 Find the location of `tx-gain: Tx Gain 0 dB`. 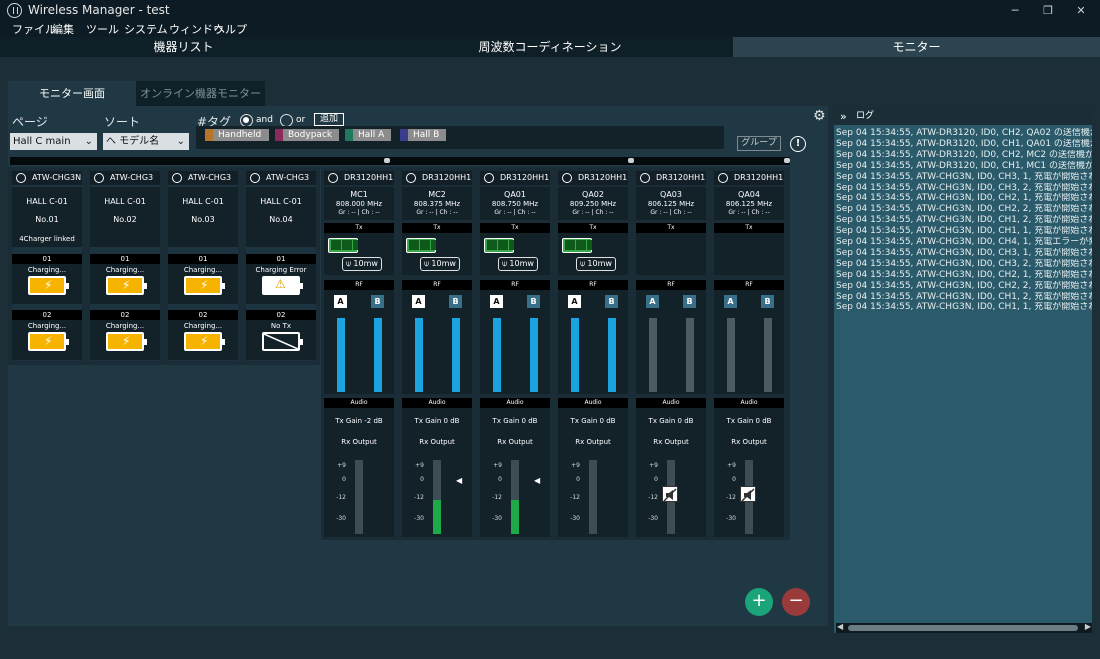

tx-gain: Tx Gain 0 dB is located at coordinates (671, 421).